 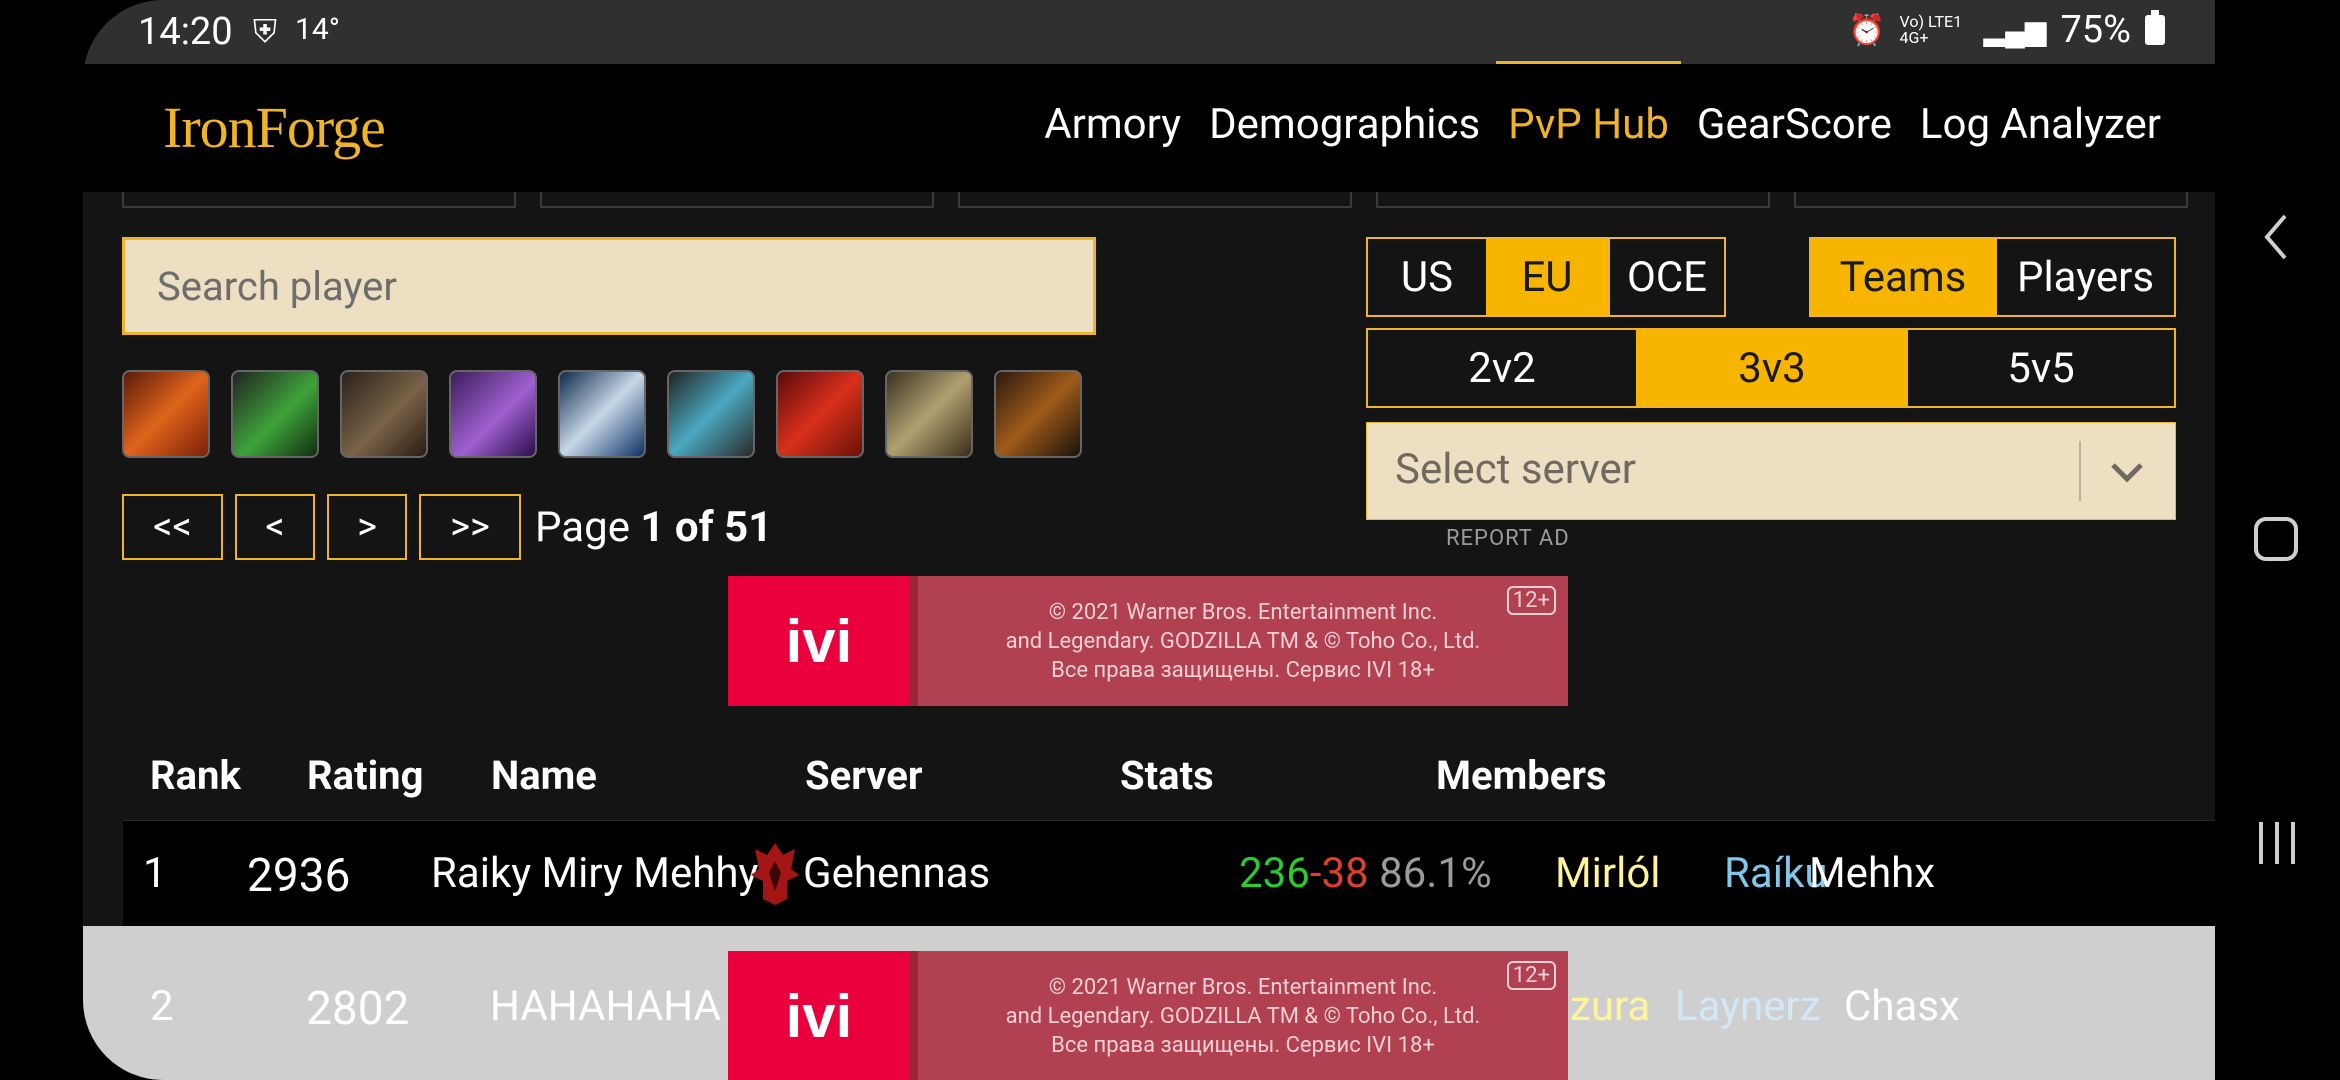 What do you see at coordinates (367, 527) in the screenshot?
I see `next-page-button: >` at bounding box center [367, 527].